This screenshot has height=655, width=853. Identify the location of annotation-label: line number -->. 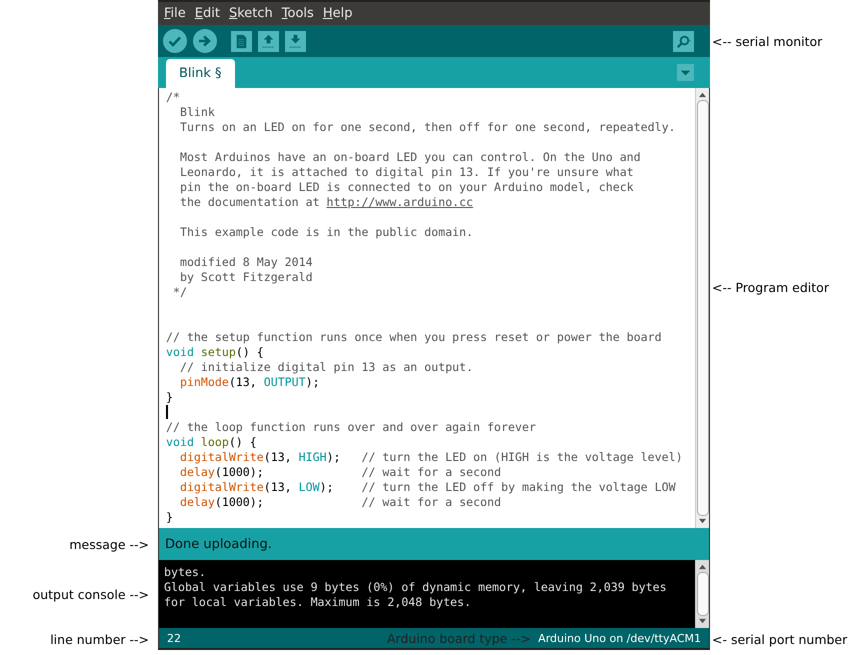
(99, 639).